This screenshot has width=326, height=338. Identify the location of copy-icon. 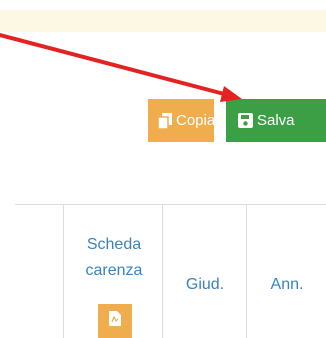
(165, 120).